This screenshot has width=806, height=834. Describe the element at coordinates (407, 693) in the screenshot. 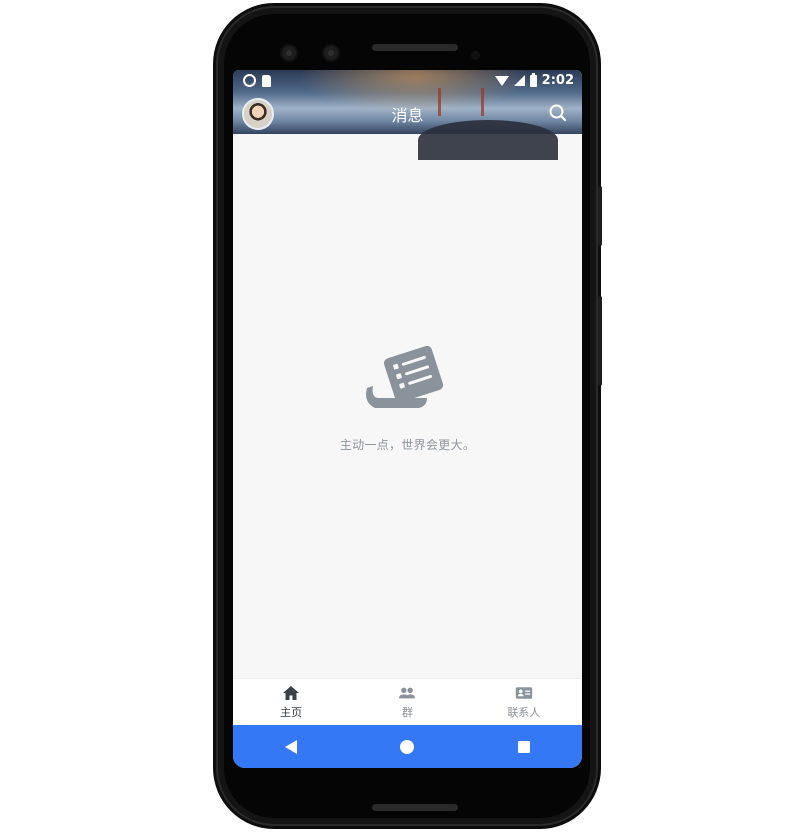

I see `group-icon` at that location.